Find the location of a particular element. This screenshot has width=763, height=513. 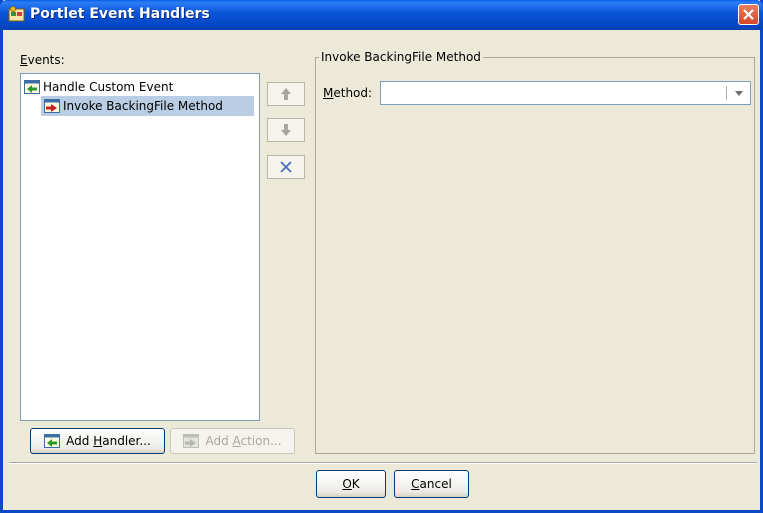

arrow-down-icon is located at coordinates (286, 130).